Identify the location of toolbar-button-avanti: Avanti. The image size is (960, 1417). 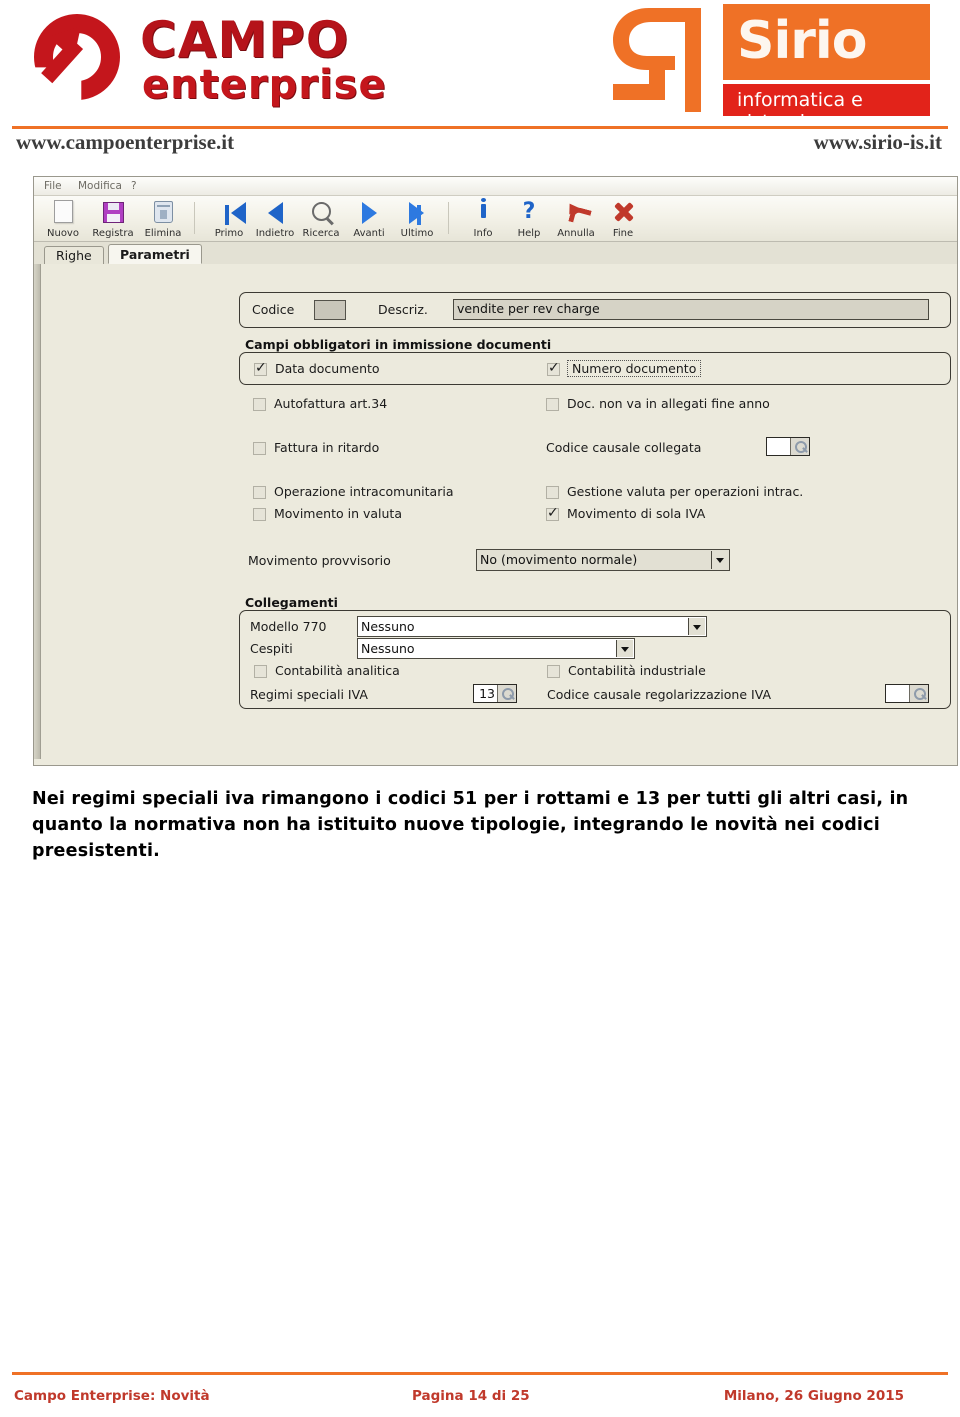
(369, 219).